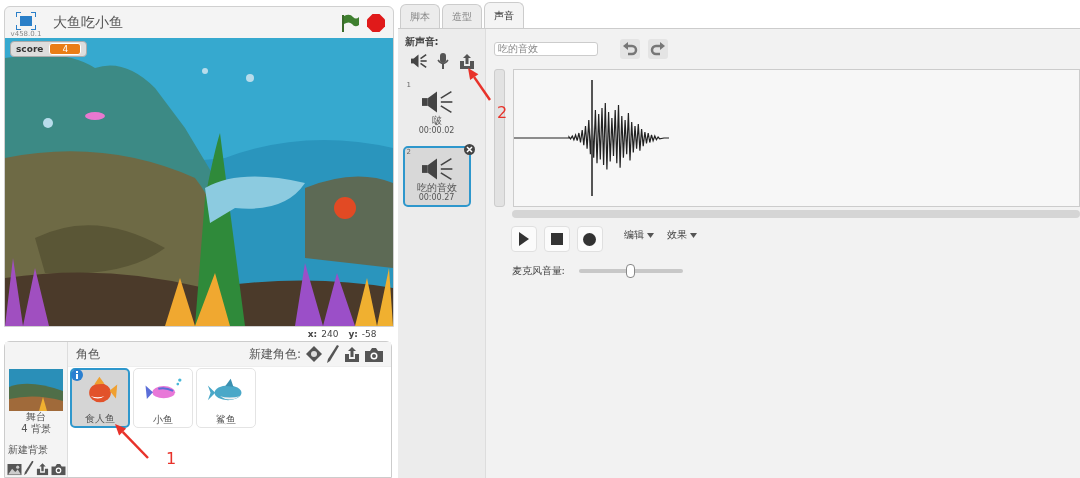 This screenshot has height=478, width=1080. What do you see at coordinates (163, 398) in the screenshot?
I see `sprite-tile: 小鱼` at bounding box center [163, 398].